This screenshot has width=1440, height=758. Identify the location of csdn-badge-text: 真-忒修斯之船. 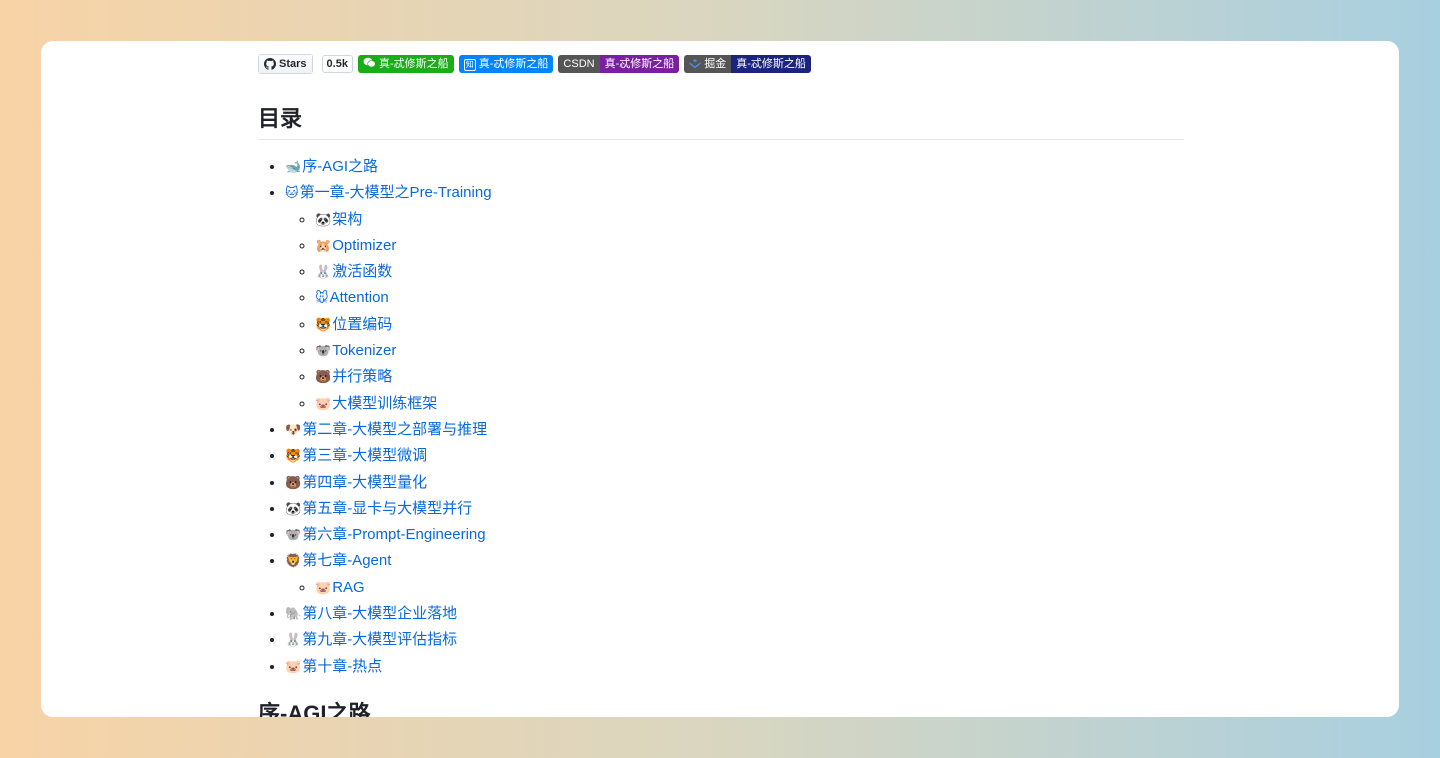
(639, 64).